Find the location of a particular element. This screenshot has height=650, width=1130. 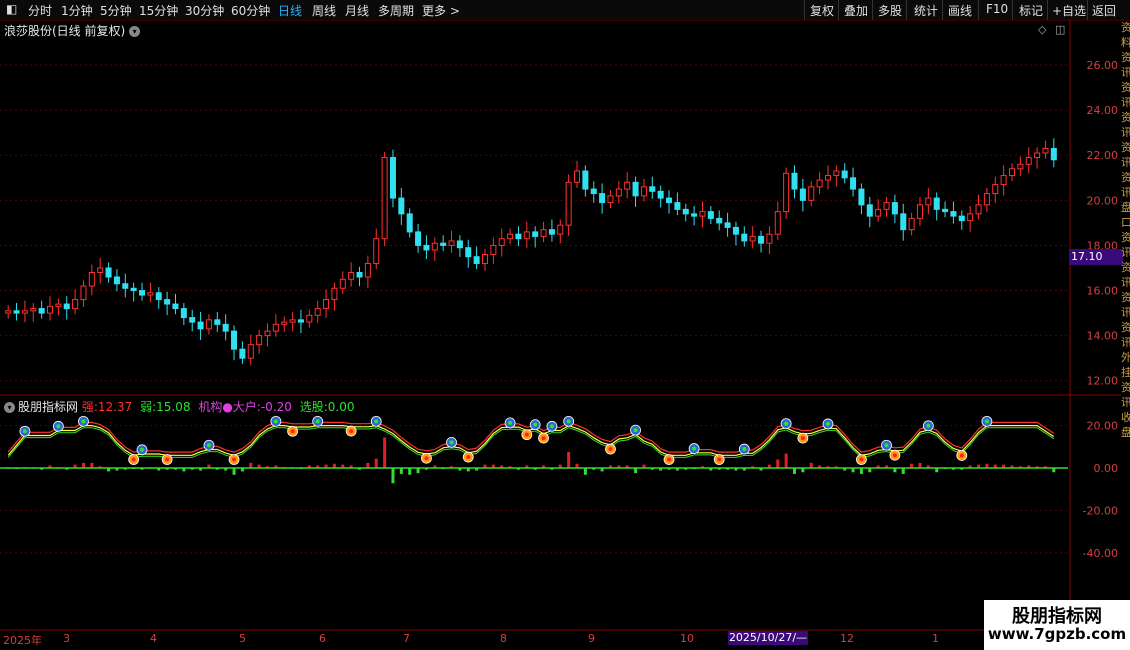

x-label-month: 8 is located at coordinates (503, 638).